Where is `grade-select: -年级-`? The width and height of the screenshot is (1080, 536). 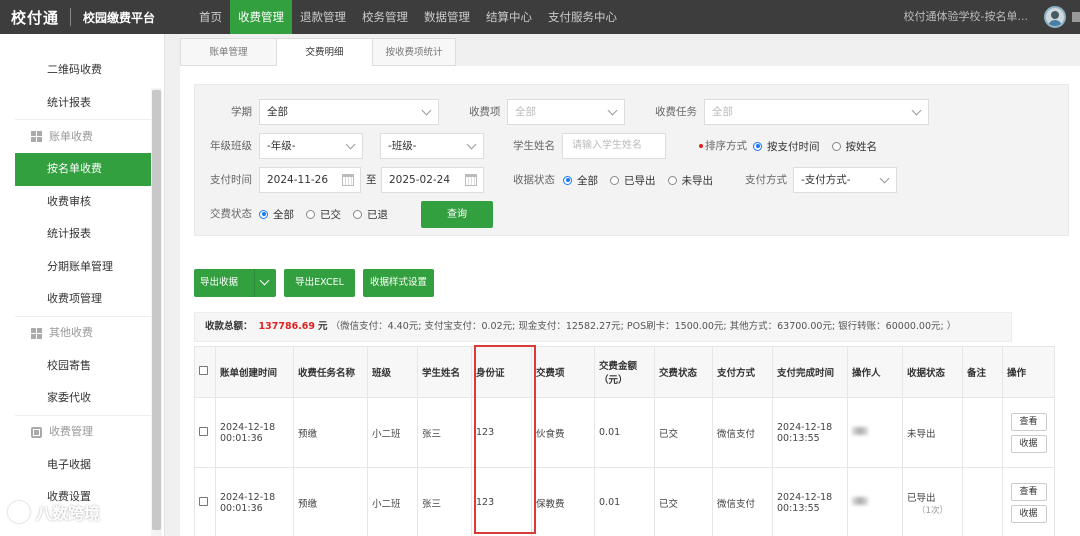
grade-select: -年级- is located at coordinates (311, 146).